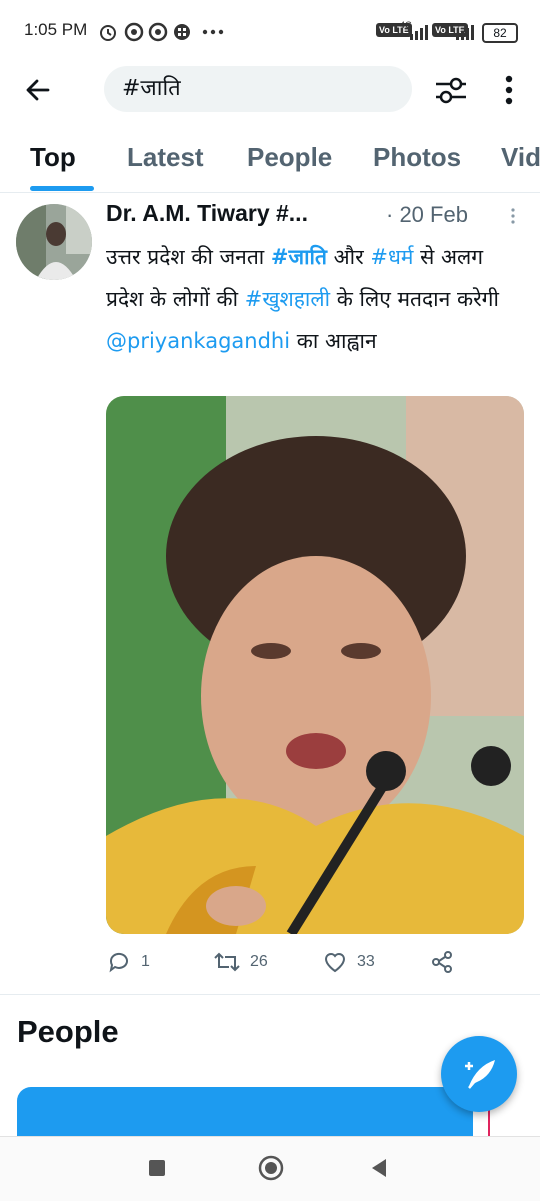  What do you see at coordinates (348, 257) in the screenshot?
I see `tweet-text-segment: और` at bounding box center [348, 257].